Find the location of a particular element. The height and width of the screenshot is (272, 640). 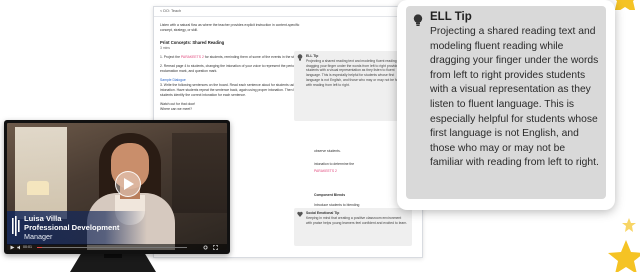

video-controls-bar: 00:01 is located at coordinates (117, 247).